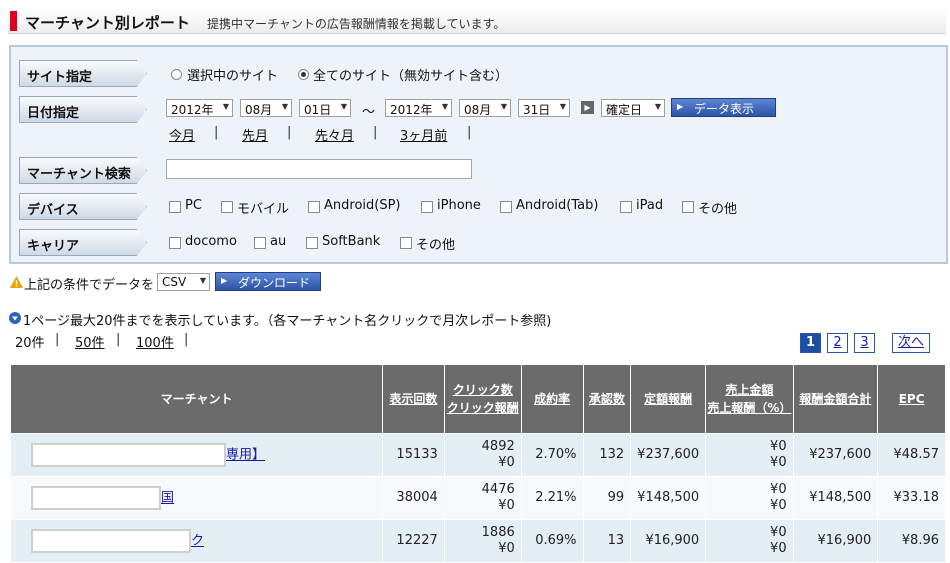 Image resolution: width=950 pixels, height=563 pixels. What do you see at coordinates (413, 455) in the screenshot?
I see `impressions-cell: 15133` at bounding box center [413, 455].